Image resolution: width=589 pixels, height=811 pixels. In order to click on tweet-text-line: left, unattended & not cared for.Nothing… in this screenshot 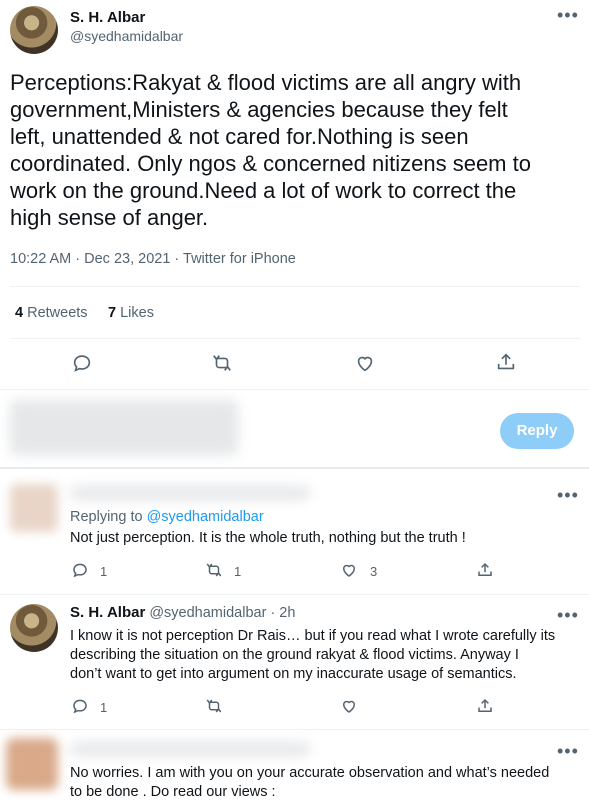, I will do `click(239, 136)`.